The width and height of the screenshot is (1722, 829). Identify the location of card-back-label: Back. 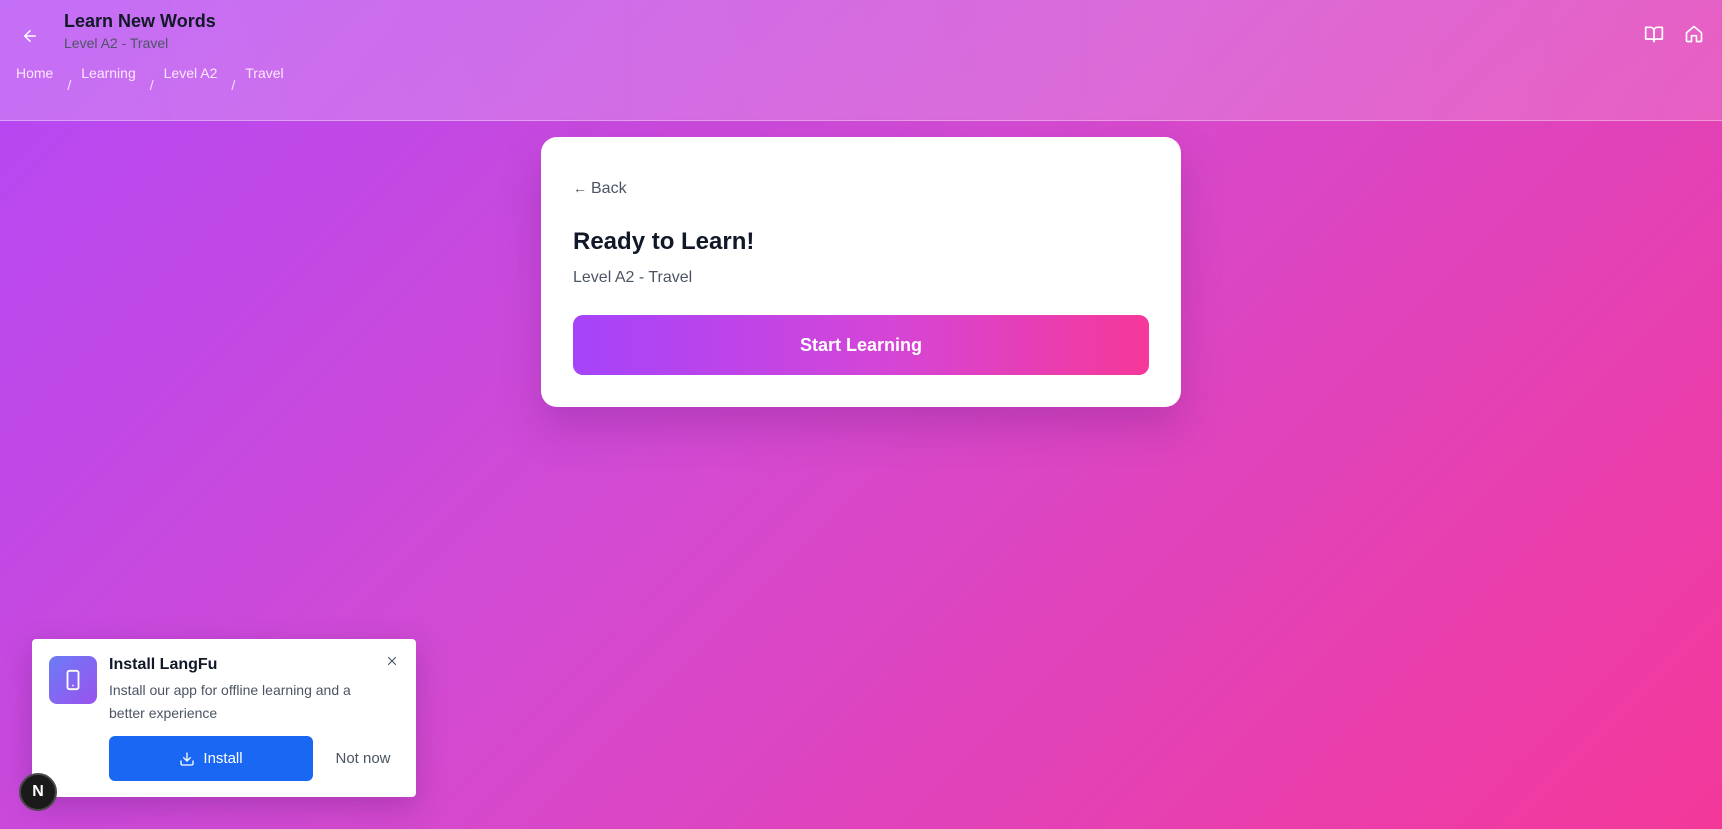
(609, 188).